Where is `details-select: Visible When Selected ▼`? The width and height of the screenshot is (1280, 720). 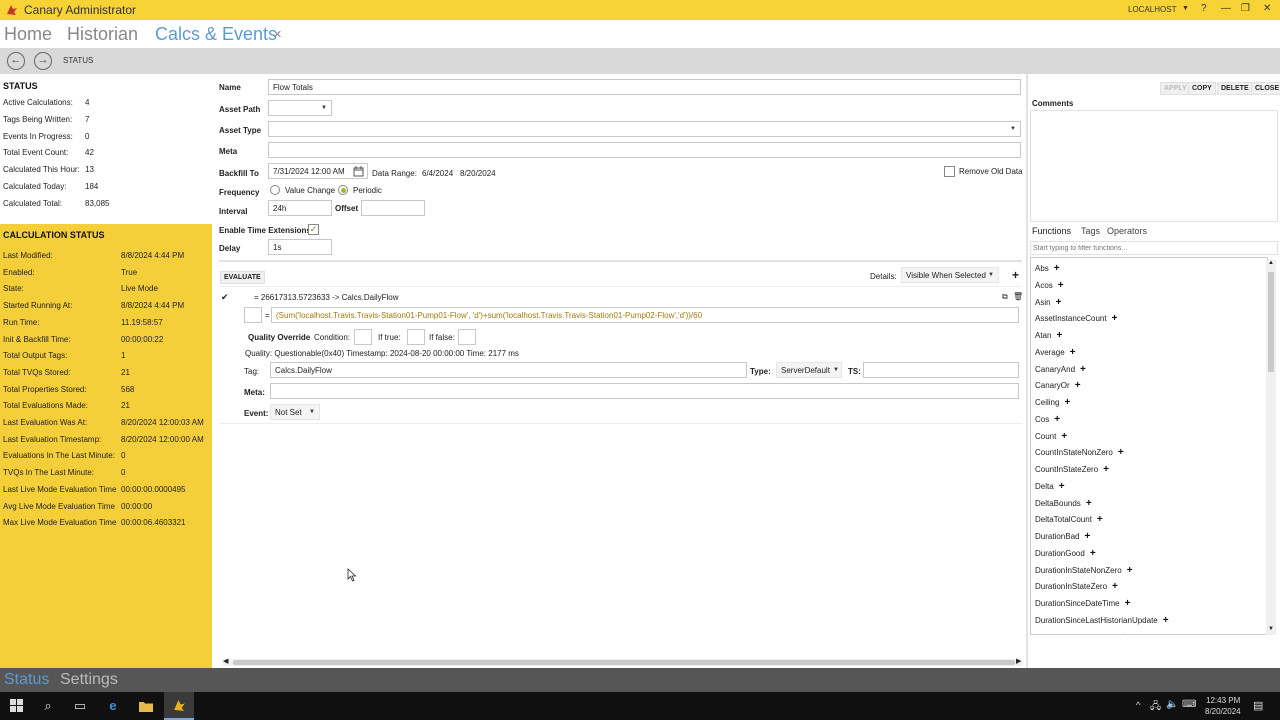 details-select: Visible When Selected ▼ is located at coordinates (950, 275).